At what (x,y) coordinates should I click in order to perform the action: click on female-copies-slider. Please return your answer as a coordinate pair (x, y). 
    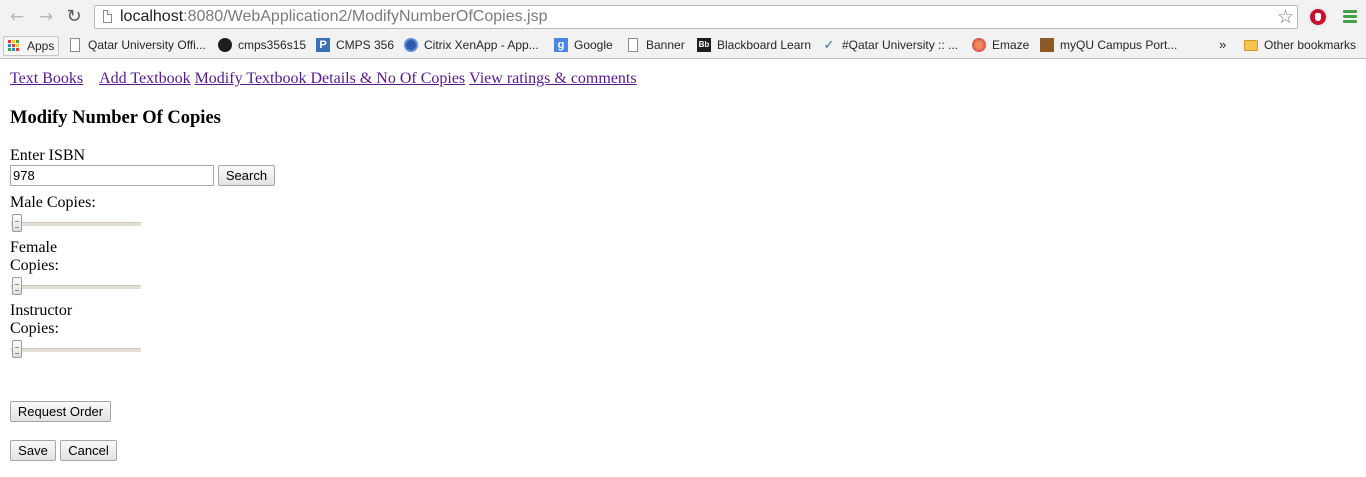
    Looking at the image, I should click on (76, 287).